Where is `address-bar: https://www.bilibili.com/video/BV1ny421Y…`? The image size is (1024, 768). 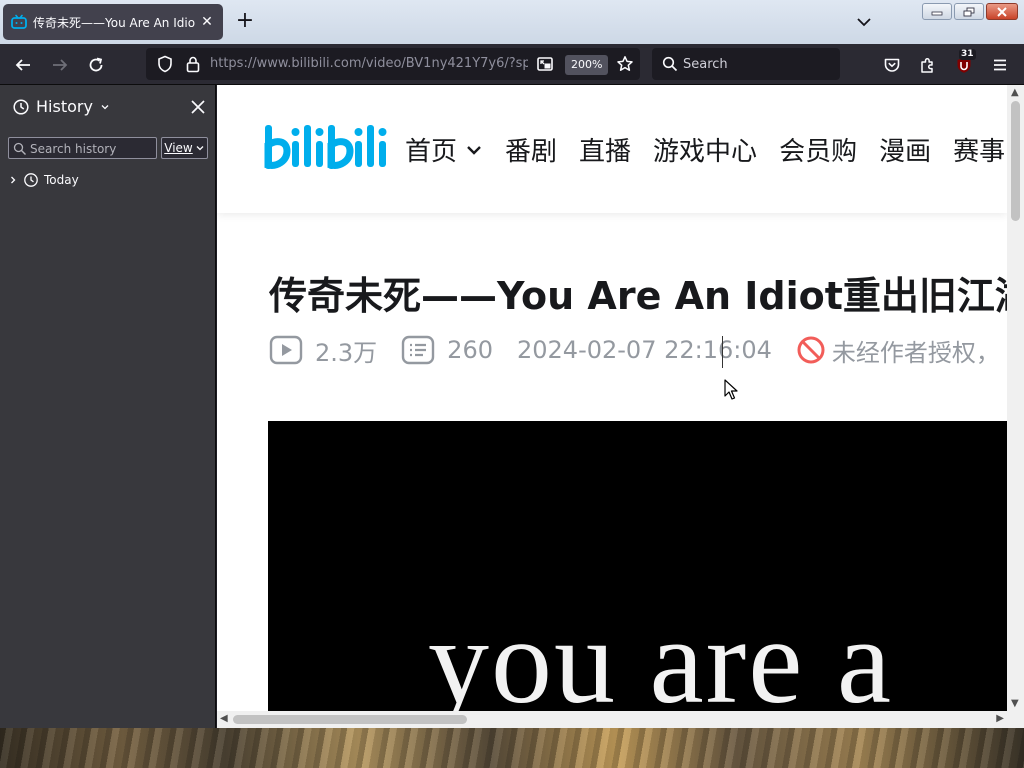 address-bar: https://www.bilibili.com/video/BV1ny421Y… is located at coordinates (393, 64).